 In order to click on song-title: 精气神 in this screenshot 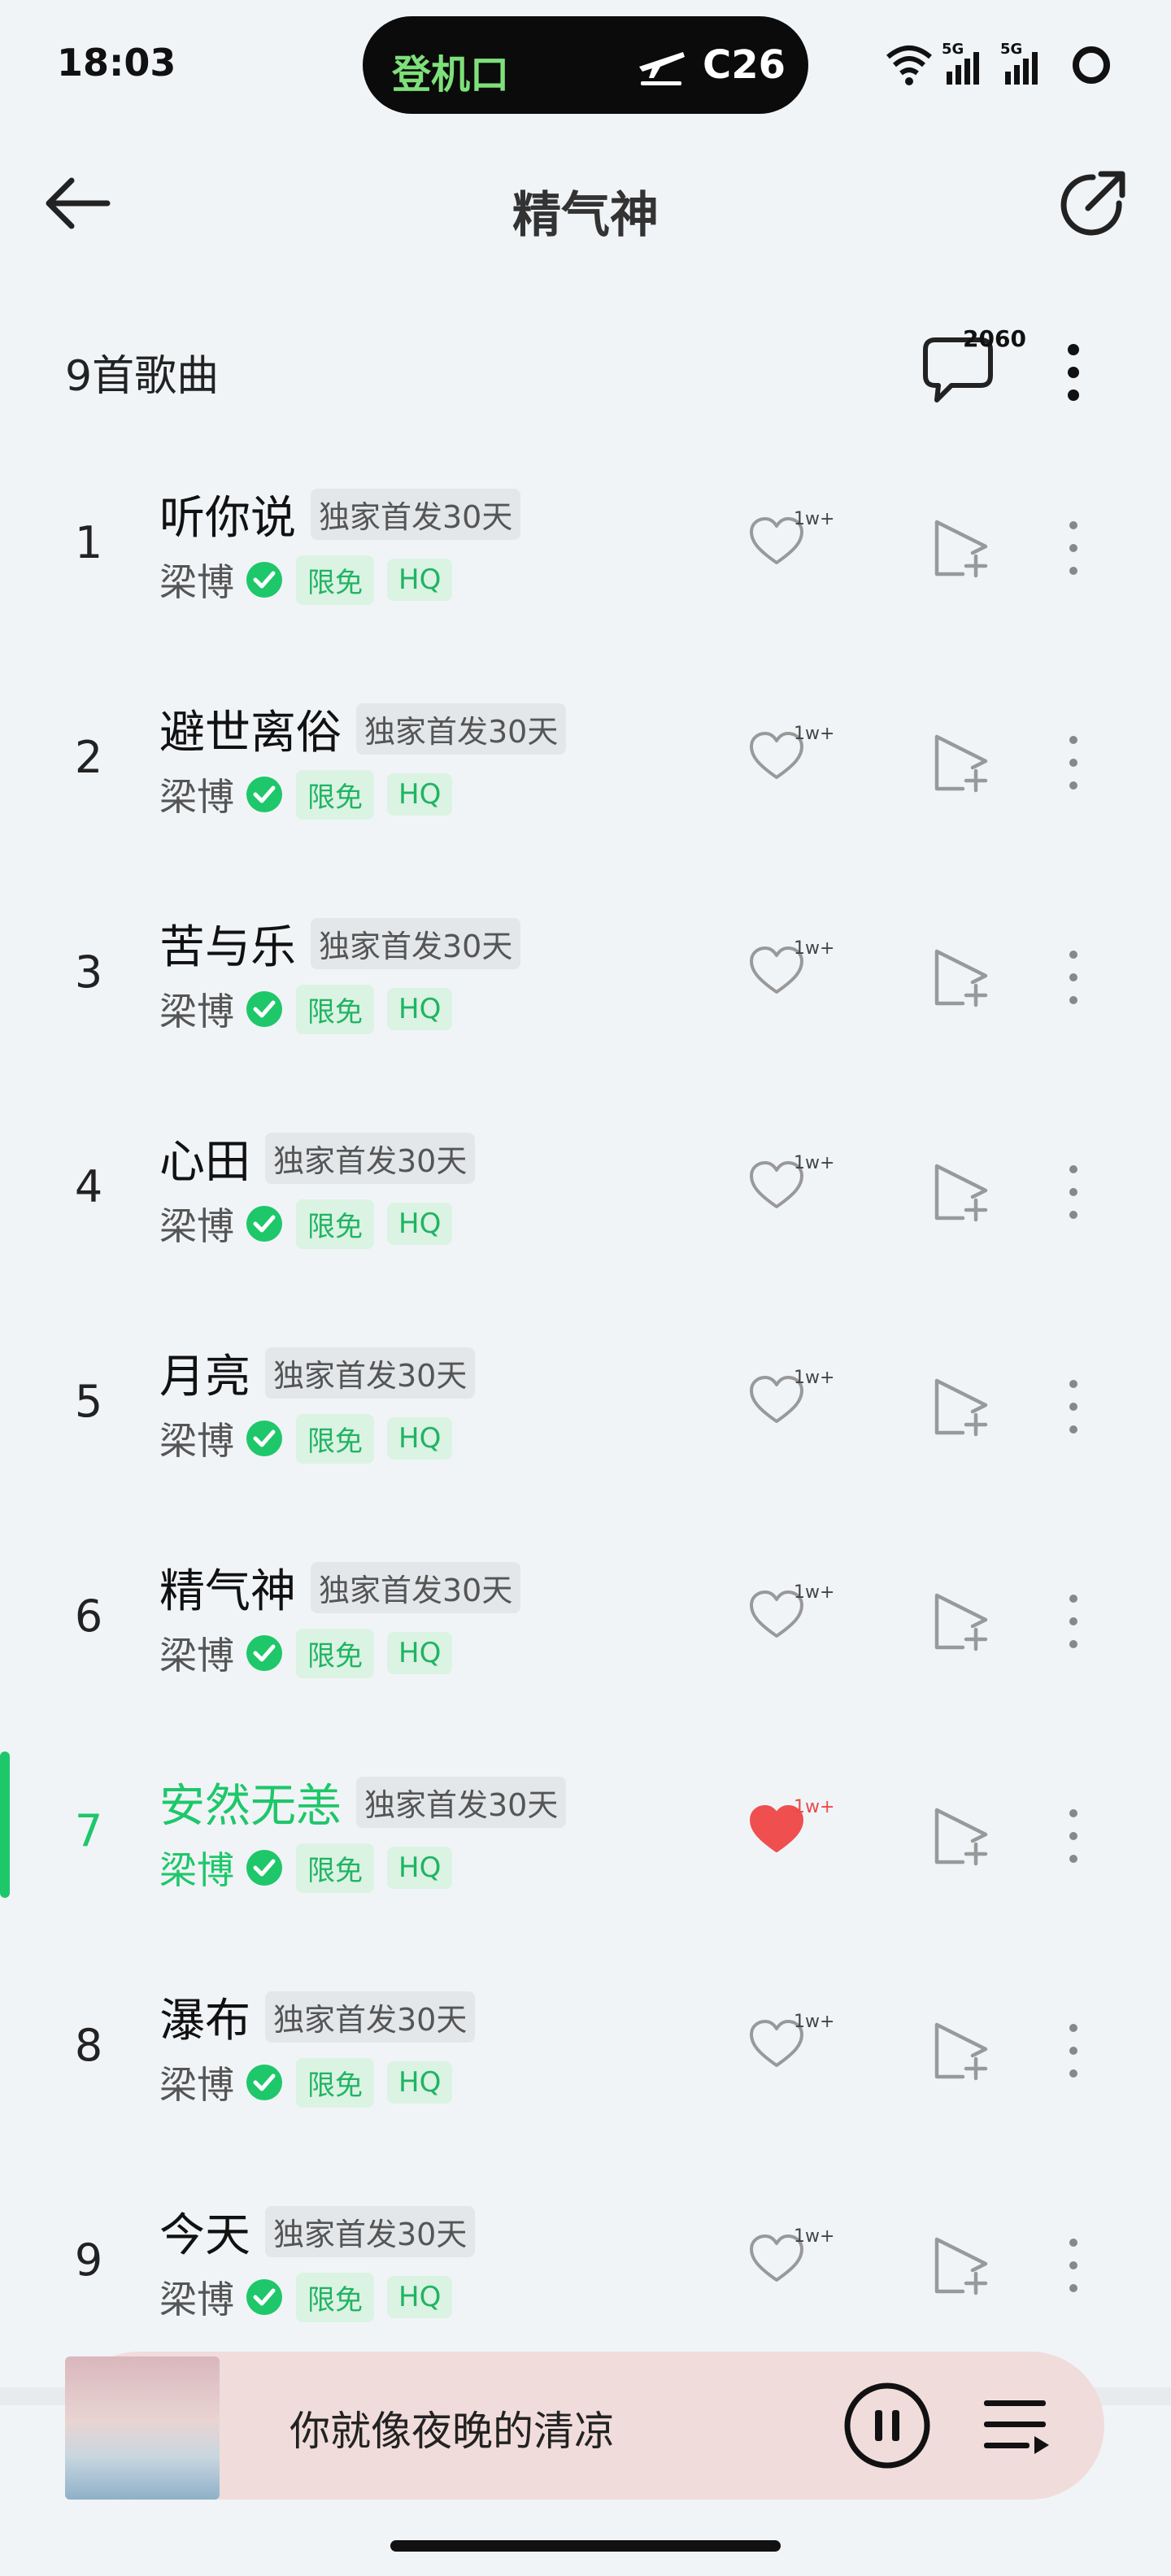, I will do `click(228, 1588)`.